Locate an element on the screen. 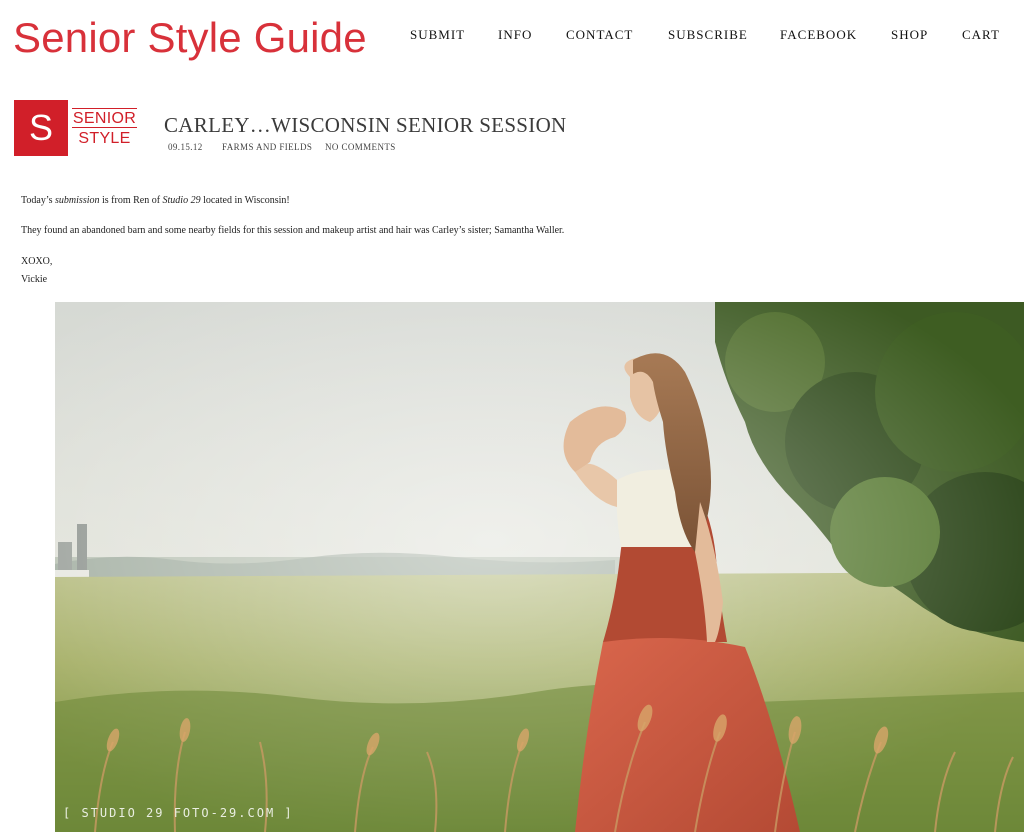 The height and width of the screenshot is (840, 1024). logo-word-style: STYLE is located at coordinates (104, 138).